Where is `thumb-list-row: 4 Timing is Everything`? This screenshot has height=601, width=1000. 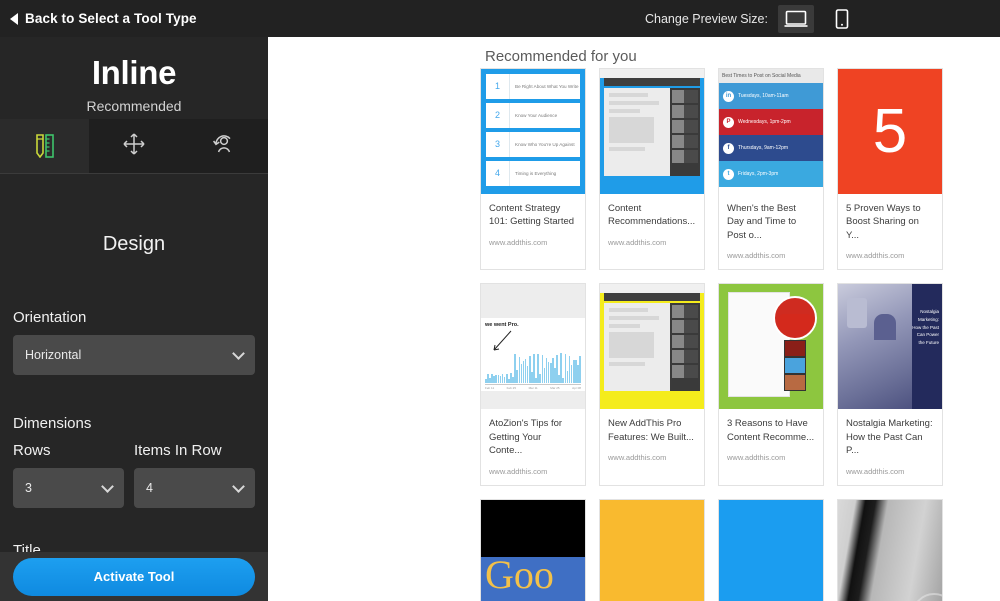 thumb-list-row: 4 Timing is Everything is located at coordinates (533, 173).